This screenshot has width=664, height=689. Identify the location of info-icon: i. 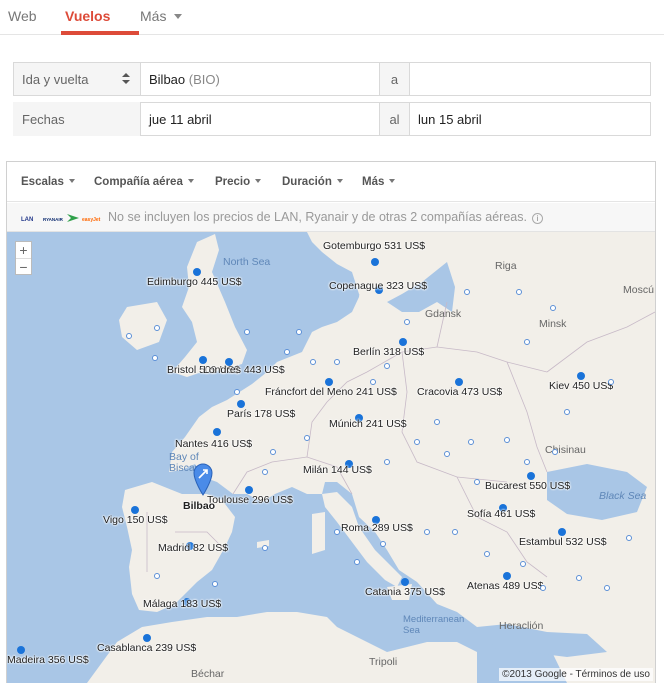
(537, 218).